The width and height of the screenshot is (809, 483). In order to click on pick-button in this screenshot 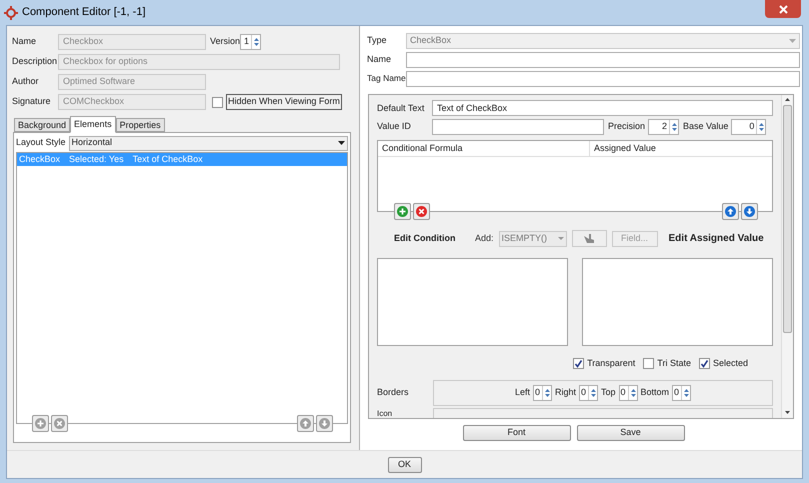, I will do `click(589, 239)`.